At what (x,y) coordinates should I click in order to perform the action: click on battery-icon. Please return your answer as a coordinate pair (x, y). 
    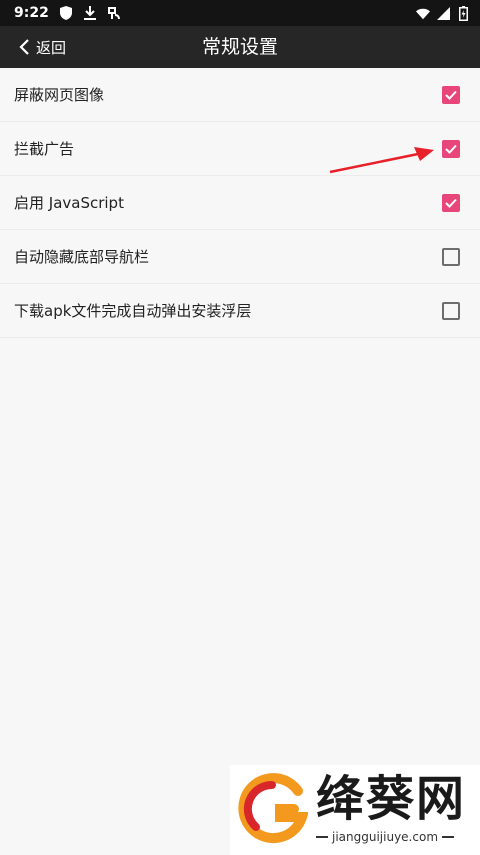
    Looking at the image, I should click on (463, 13).